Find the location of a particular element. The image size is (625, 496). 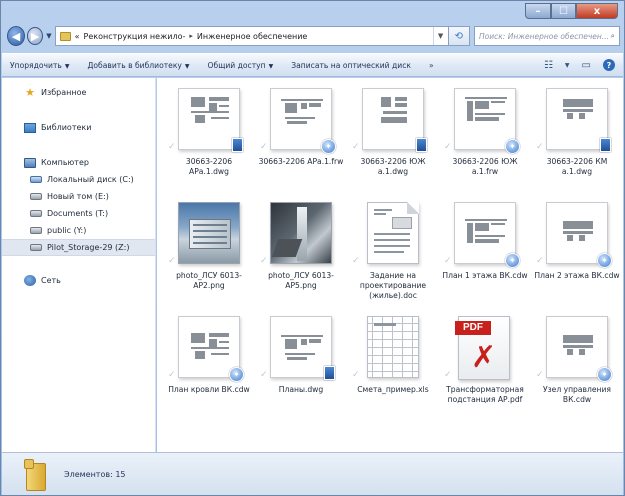

help-icon: ? is located at coordinates (609, 65).